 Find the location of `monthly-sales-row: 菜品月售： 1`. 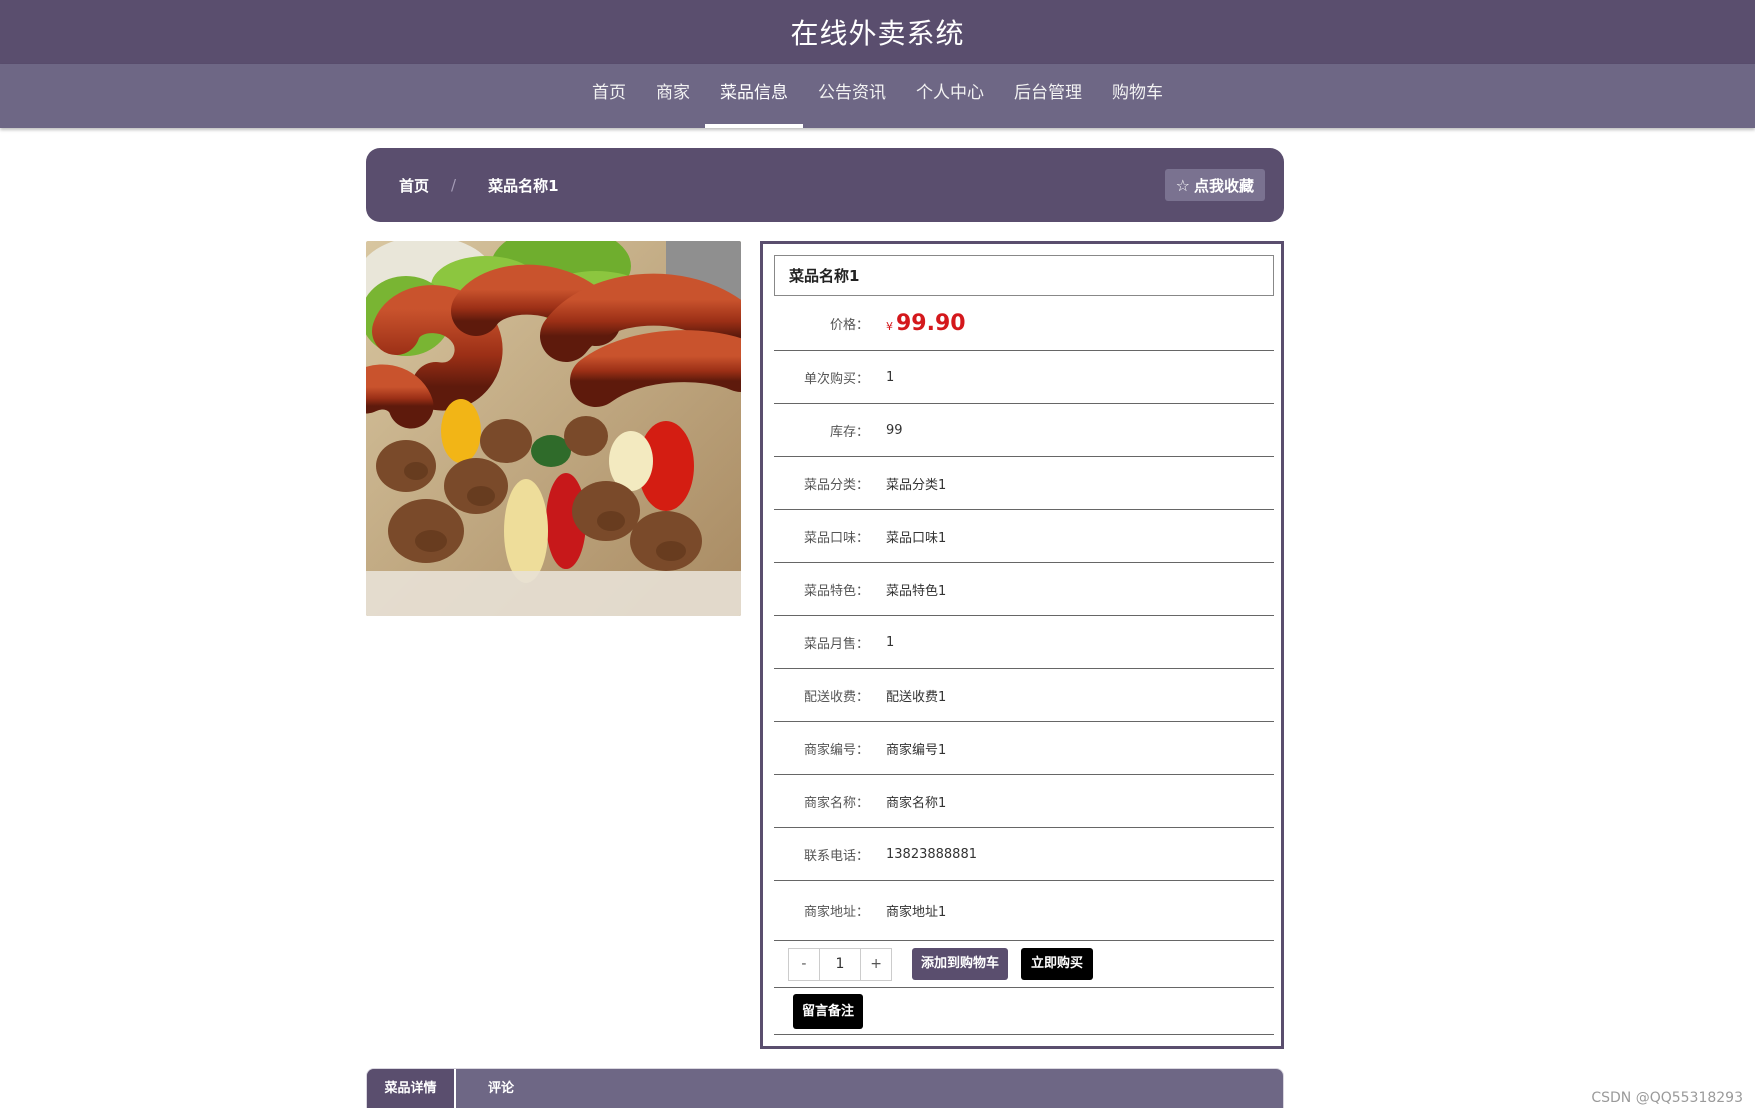

monthly-sales-row: 菜品月售： 1 is located at coordinates (1024, 642).